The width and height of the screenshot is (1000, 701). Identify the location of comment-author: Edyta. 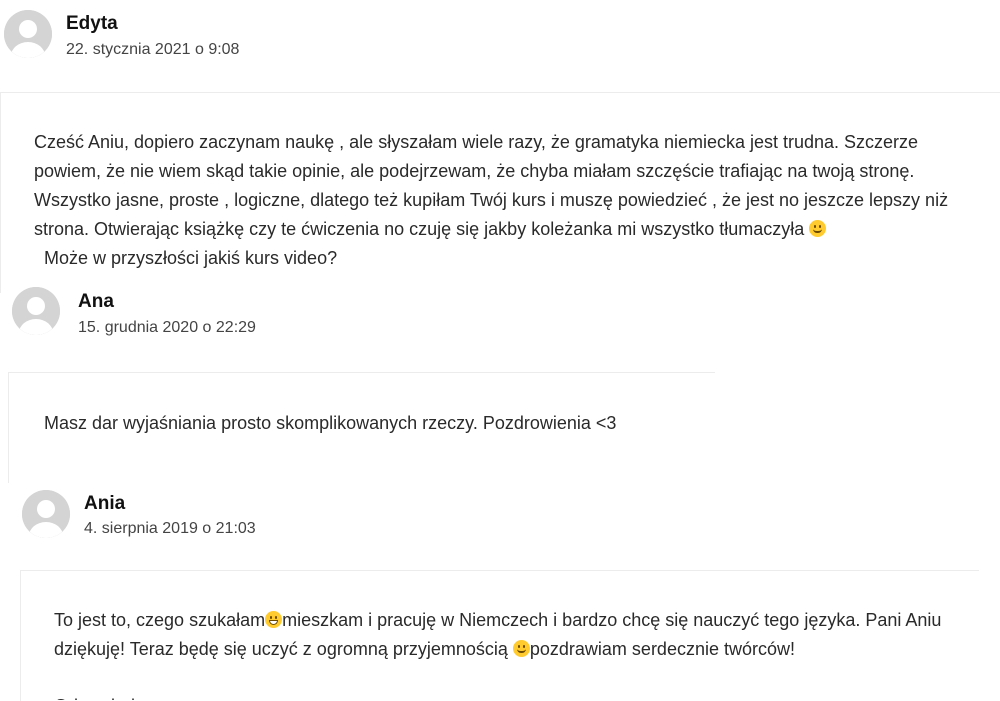
(92, 24).